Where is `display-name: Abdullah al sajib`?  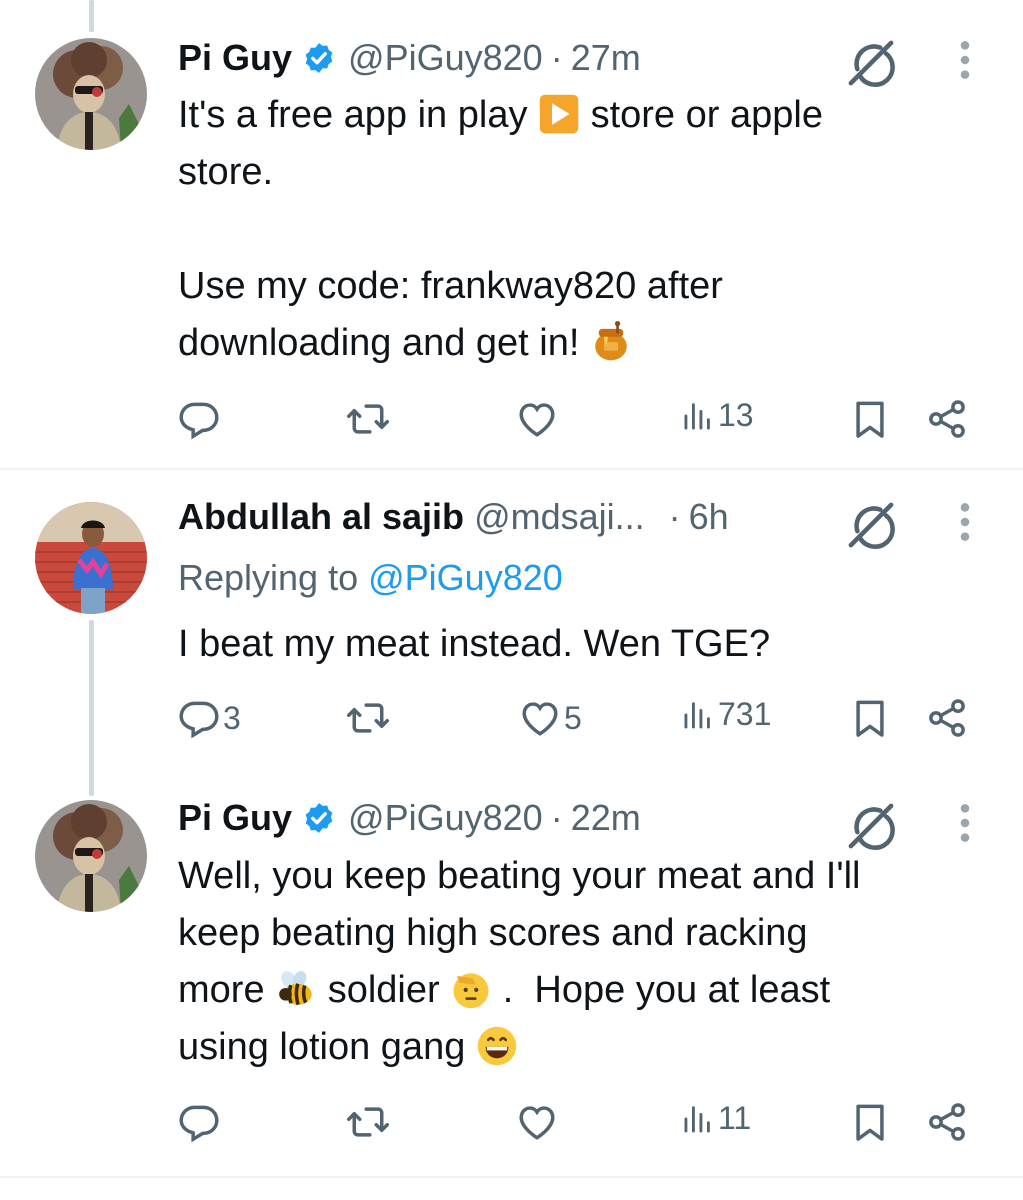 display-name: Abdullah al sajib is located at coordinates (321, 517).